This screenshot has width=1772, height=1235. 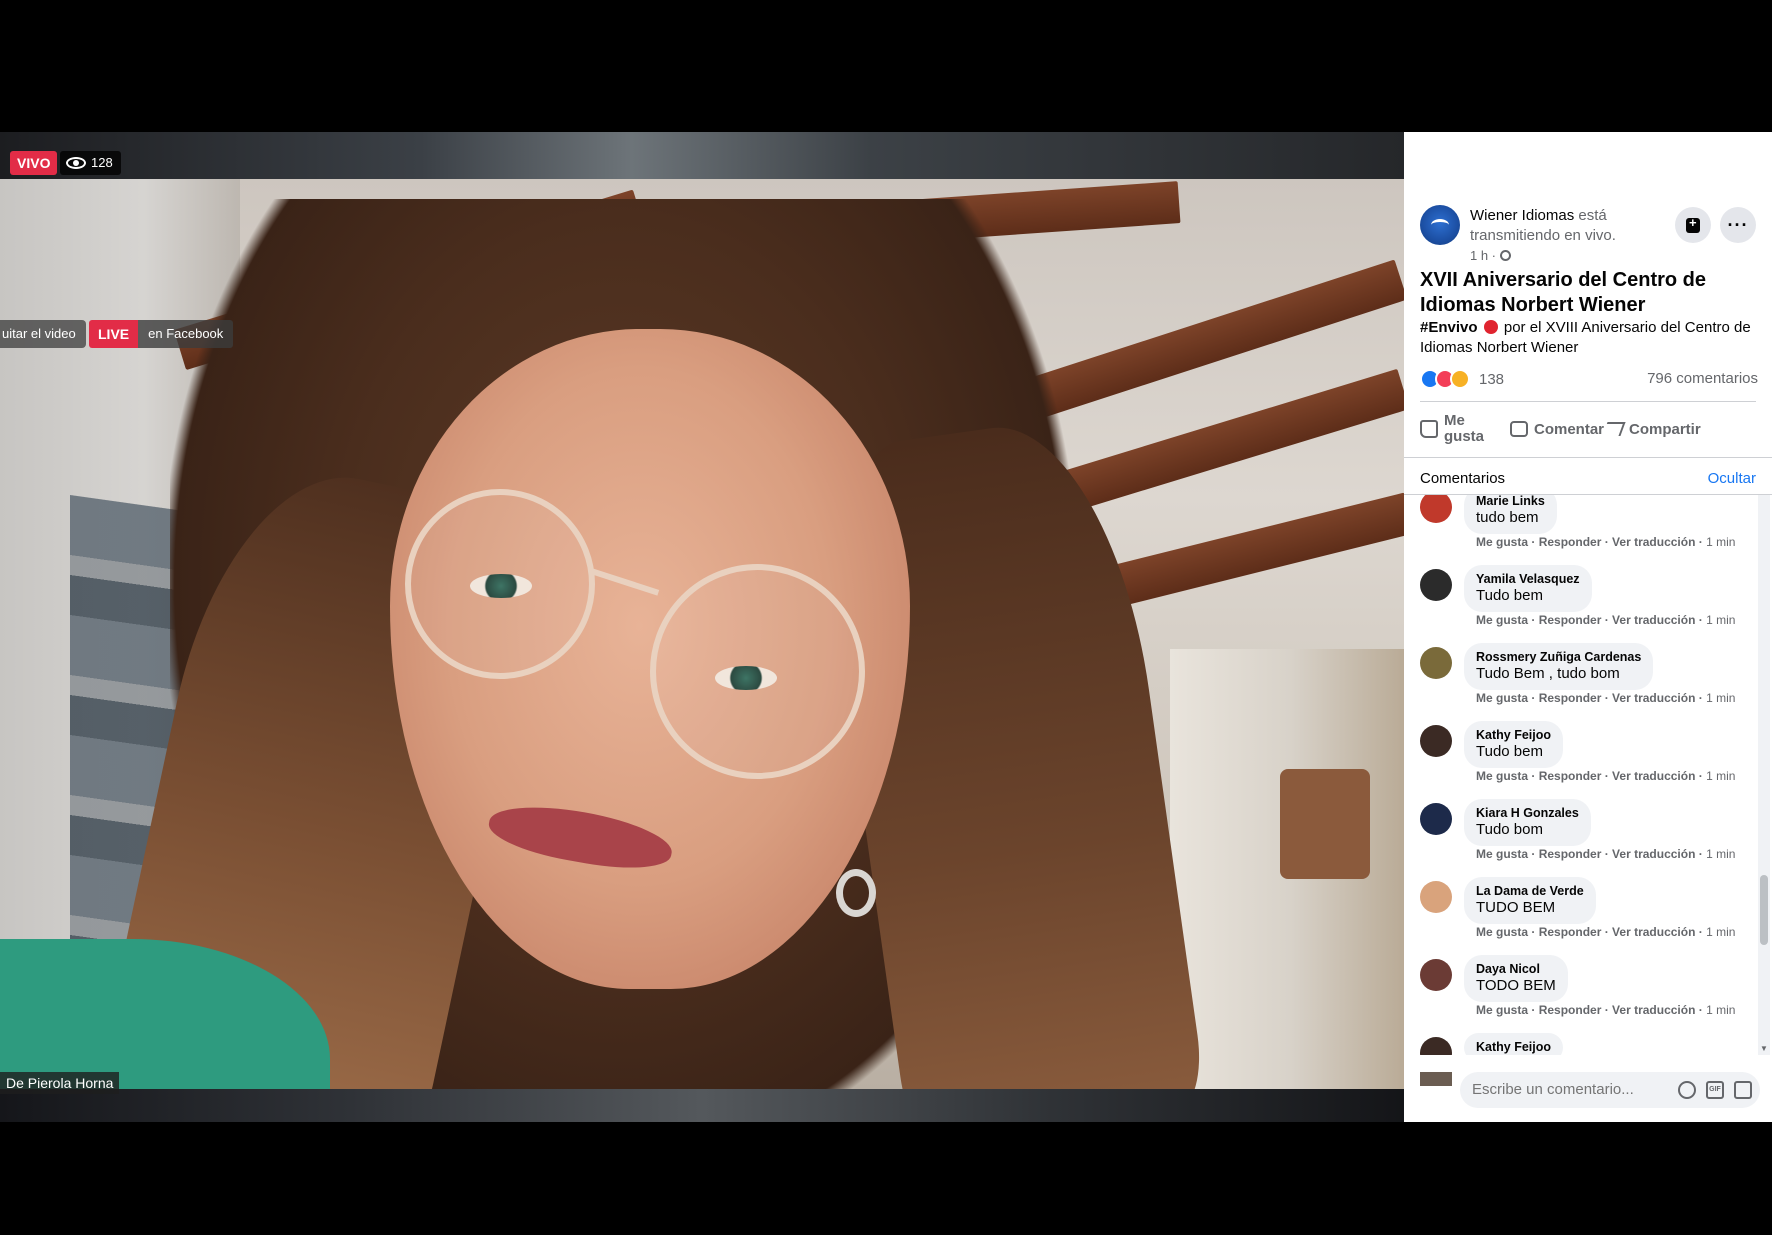 I want to click on care-reaction-icon, so click(x=1460, y=379).